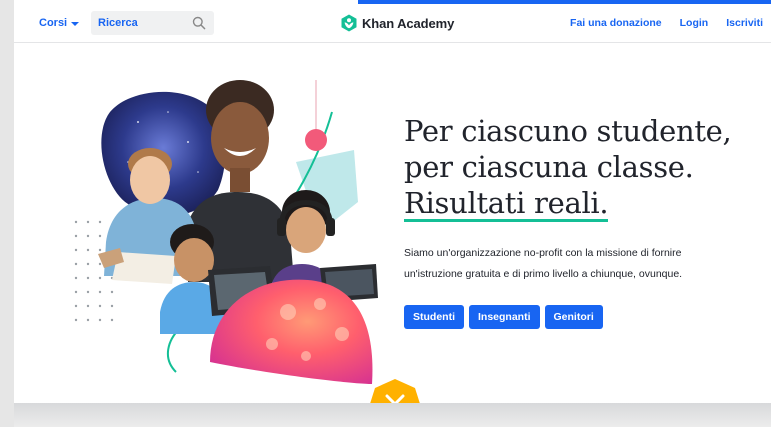  I want to click on search-box, so click(152, 23).